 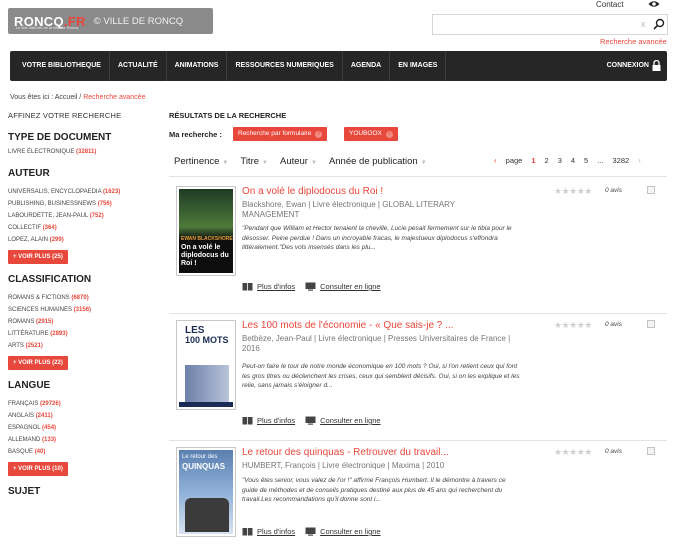 I want to click on book-cover: Le retour des QUINQUAS, so click(x=206, y=492).